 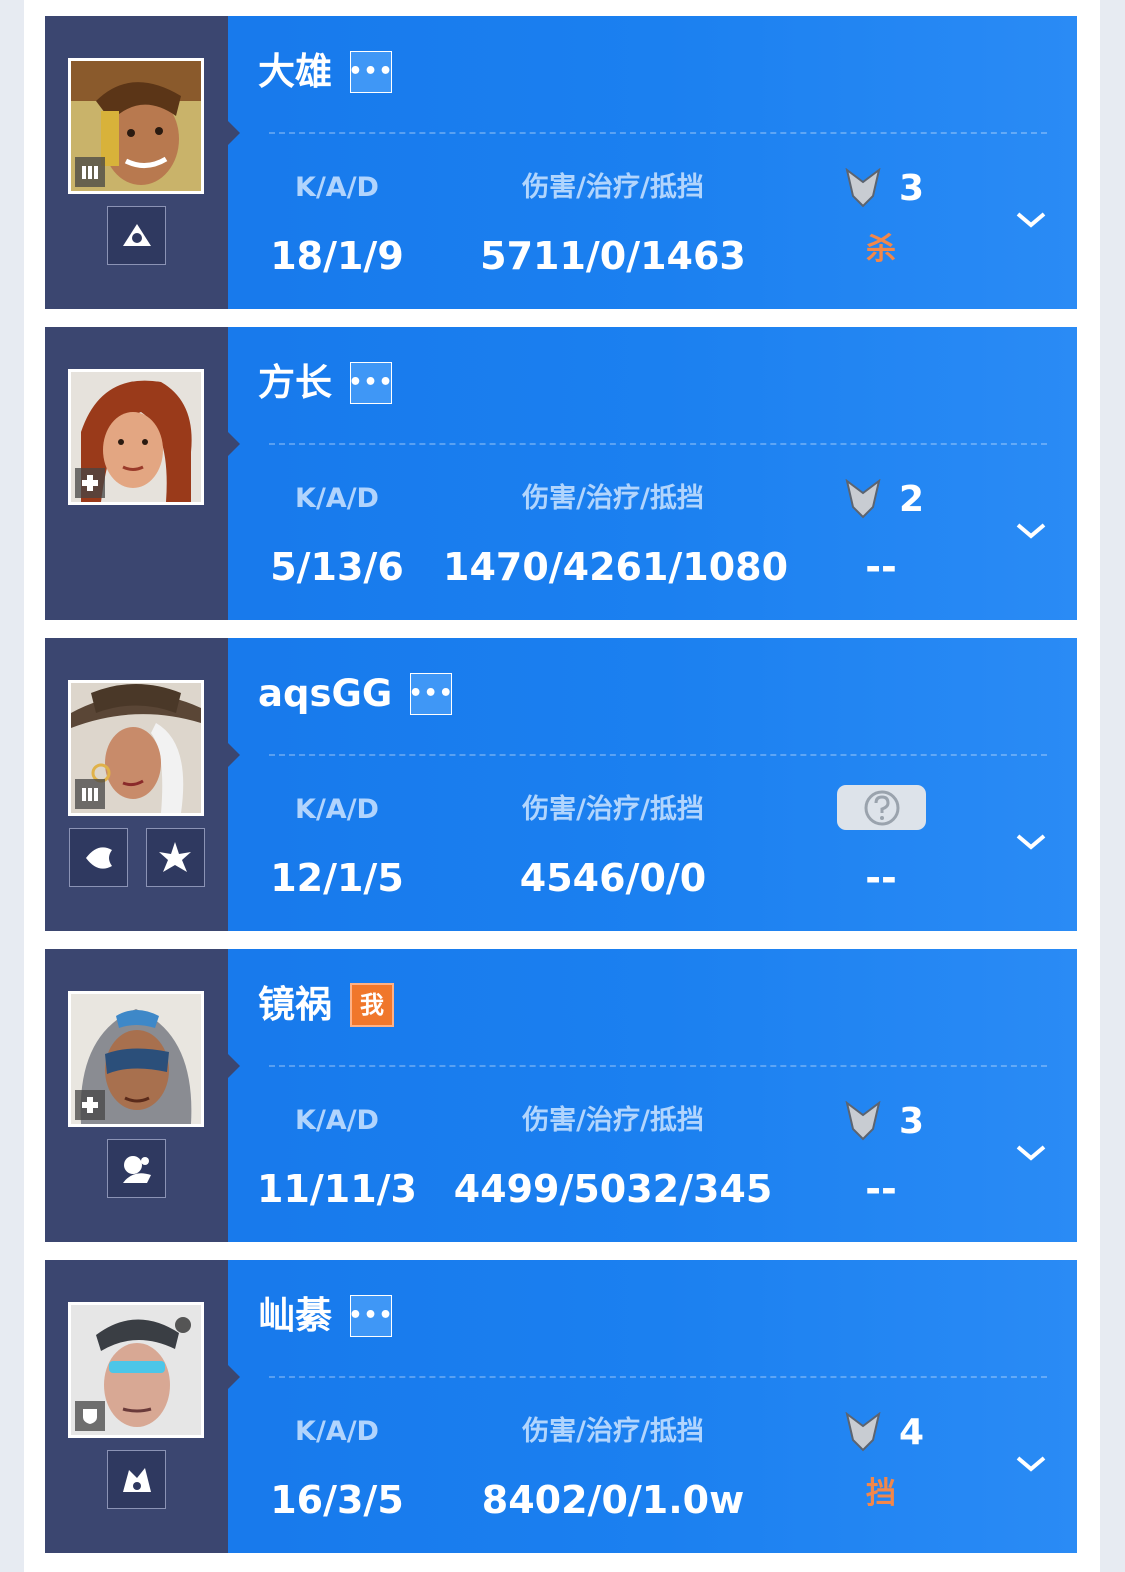 I want to click on stats-value: 1470/4261/1080, so click(x=616, y=567).